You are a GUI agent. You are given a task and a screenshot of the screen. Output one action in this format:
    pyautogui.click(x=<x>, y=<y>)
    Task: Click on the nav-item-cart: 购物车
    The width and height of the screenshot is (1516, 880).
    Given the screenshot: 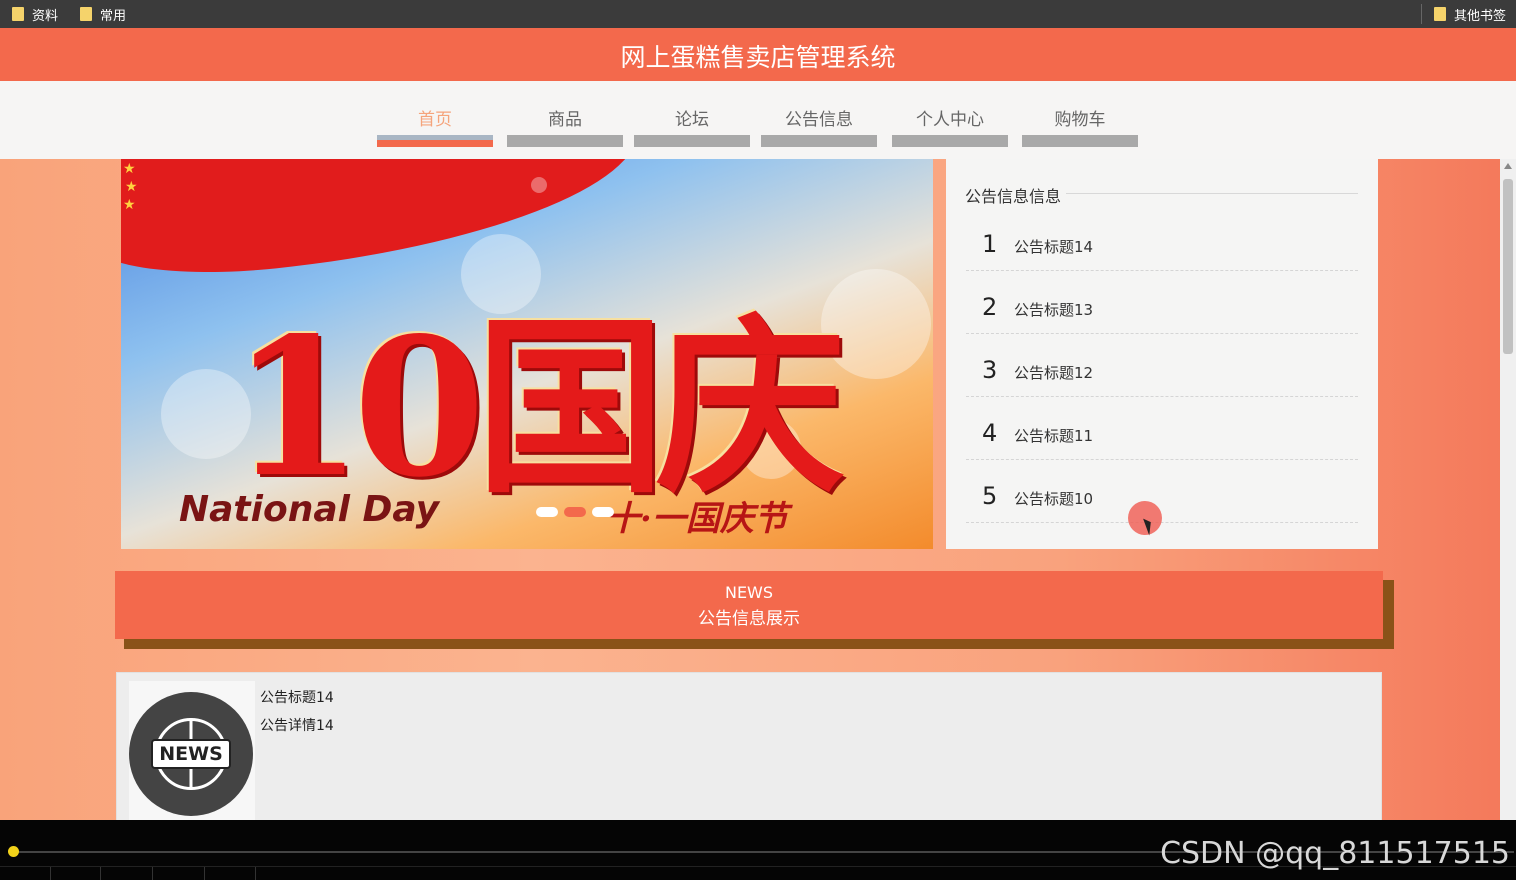 What is the action you would take?
    pyautogui.click(x=1080, y=126)
    